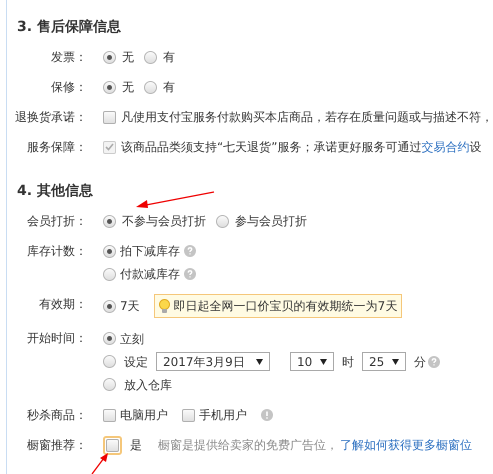 The image size is (493, 474). Describe the element at coordinates (130, 306) in the screenshot. I see `radio-label: 7天` at that location.